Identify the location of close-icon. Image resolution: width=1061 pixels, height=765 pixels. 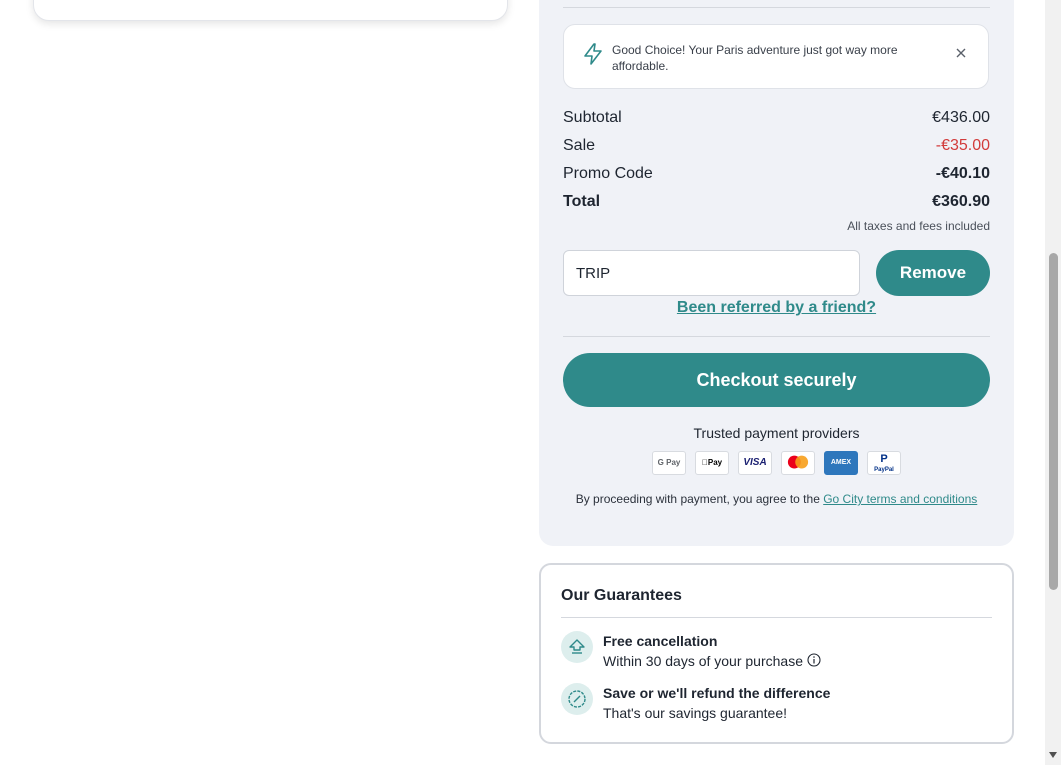
(961, 53).